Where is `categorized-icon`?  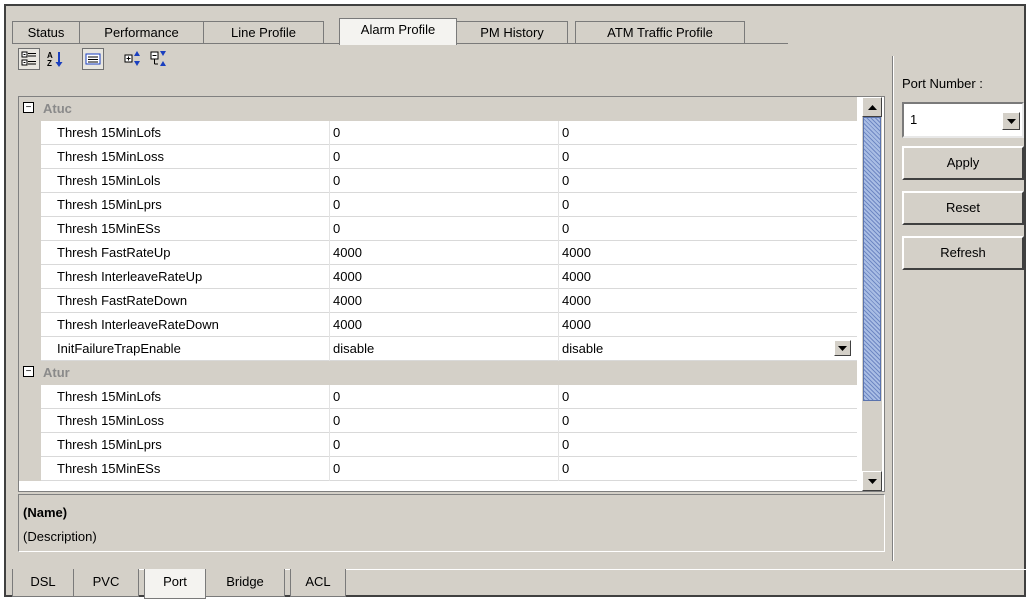 categorized-icon is located at coordinates (29, 59).